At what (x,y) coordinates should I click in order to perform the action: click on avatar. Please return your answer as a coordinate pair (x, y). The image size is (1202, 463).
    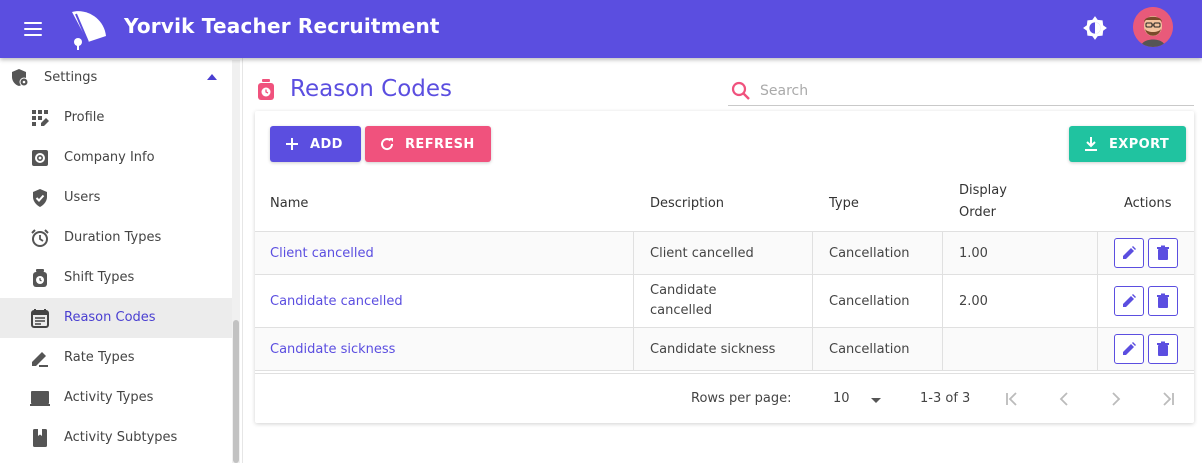
    Looking at the image, I should click on (1153, 27).